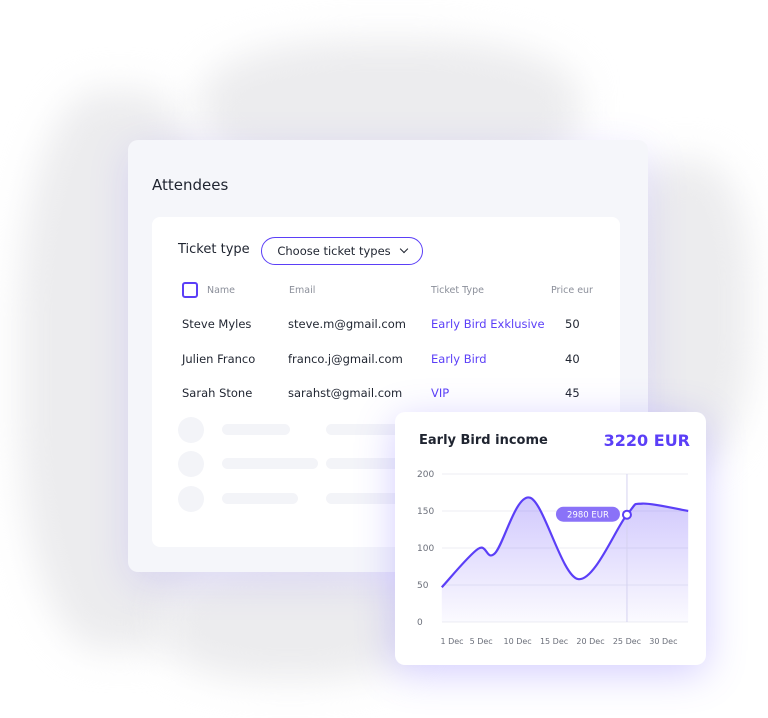 This screenshot has width=768, height=718. I want to click on ticket-type-label: Ticket type, so click(214, 249).